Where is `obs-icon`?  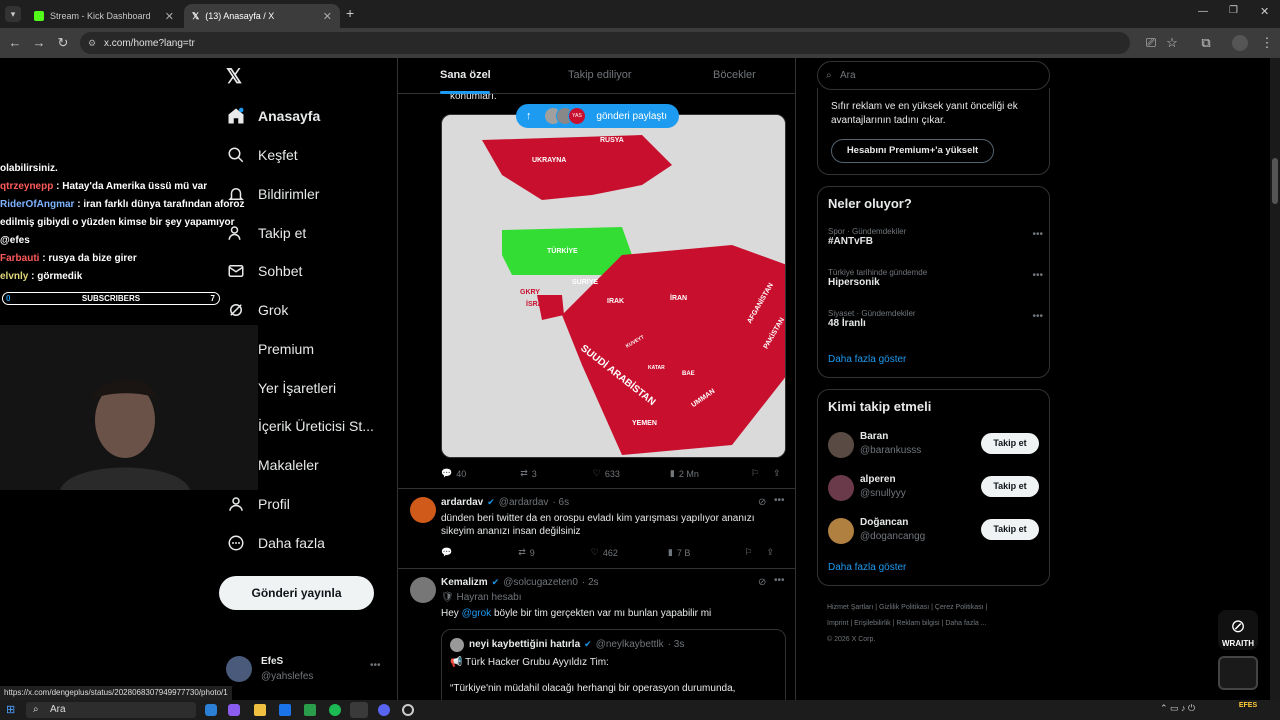
obs-icon is located at coordinates (408, 710).